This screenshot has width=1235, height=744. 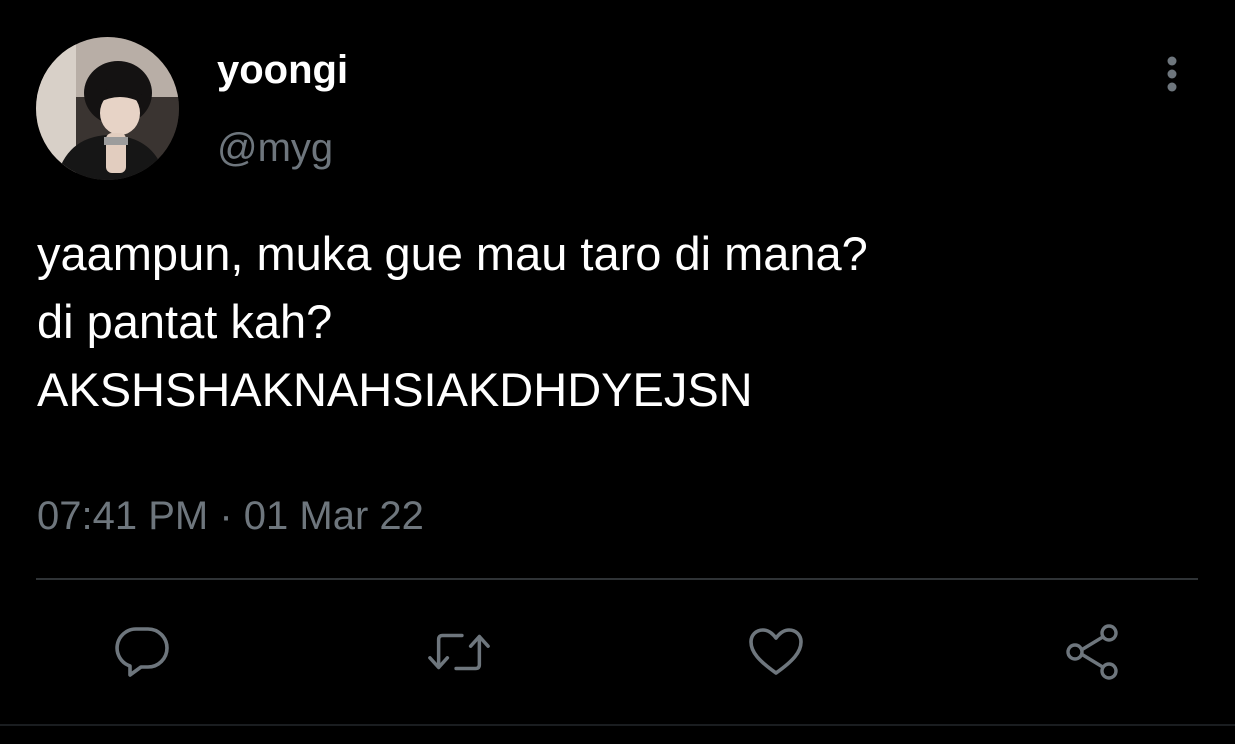 I want to click on like-button, so click(x=776, y=652).